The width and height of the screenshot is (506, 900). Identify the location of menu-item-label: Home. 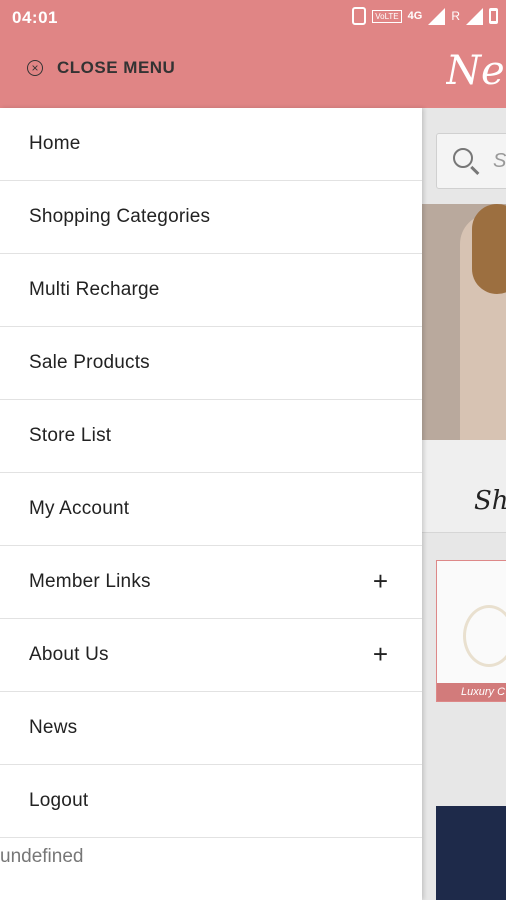
(55, 143).